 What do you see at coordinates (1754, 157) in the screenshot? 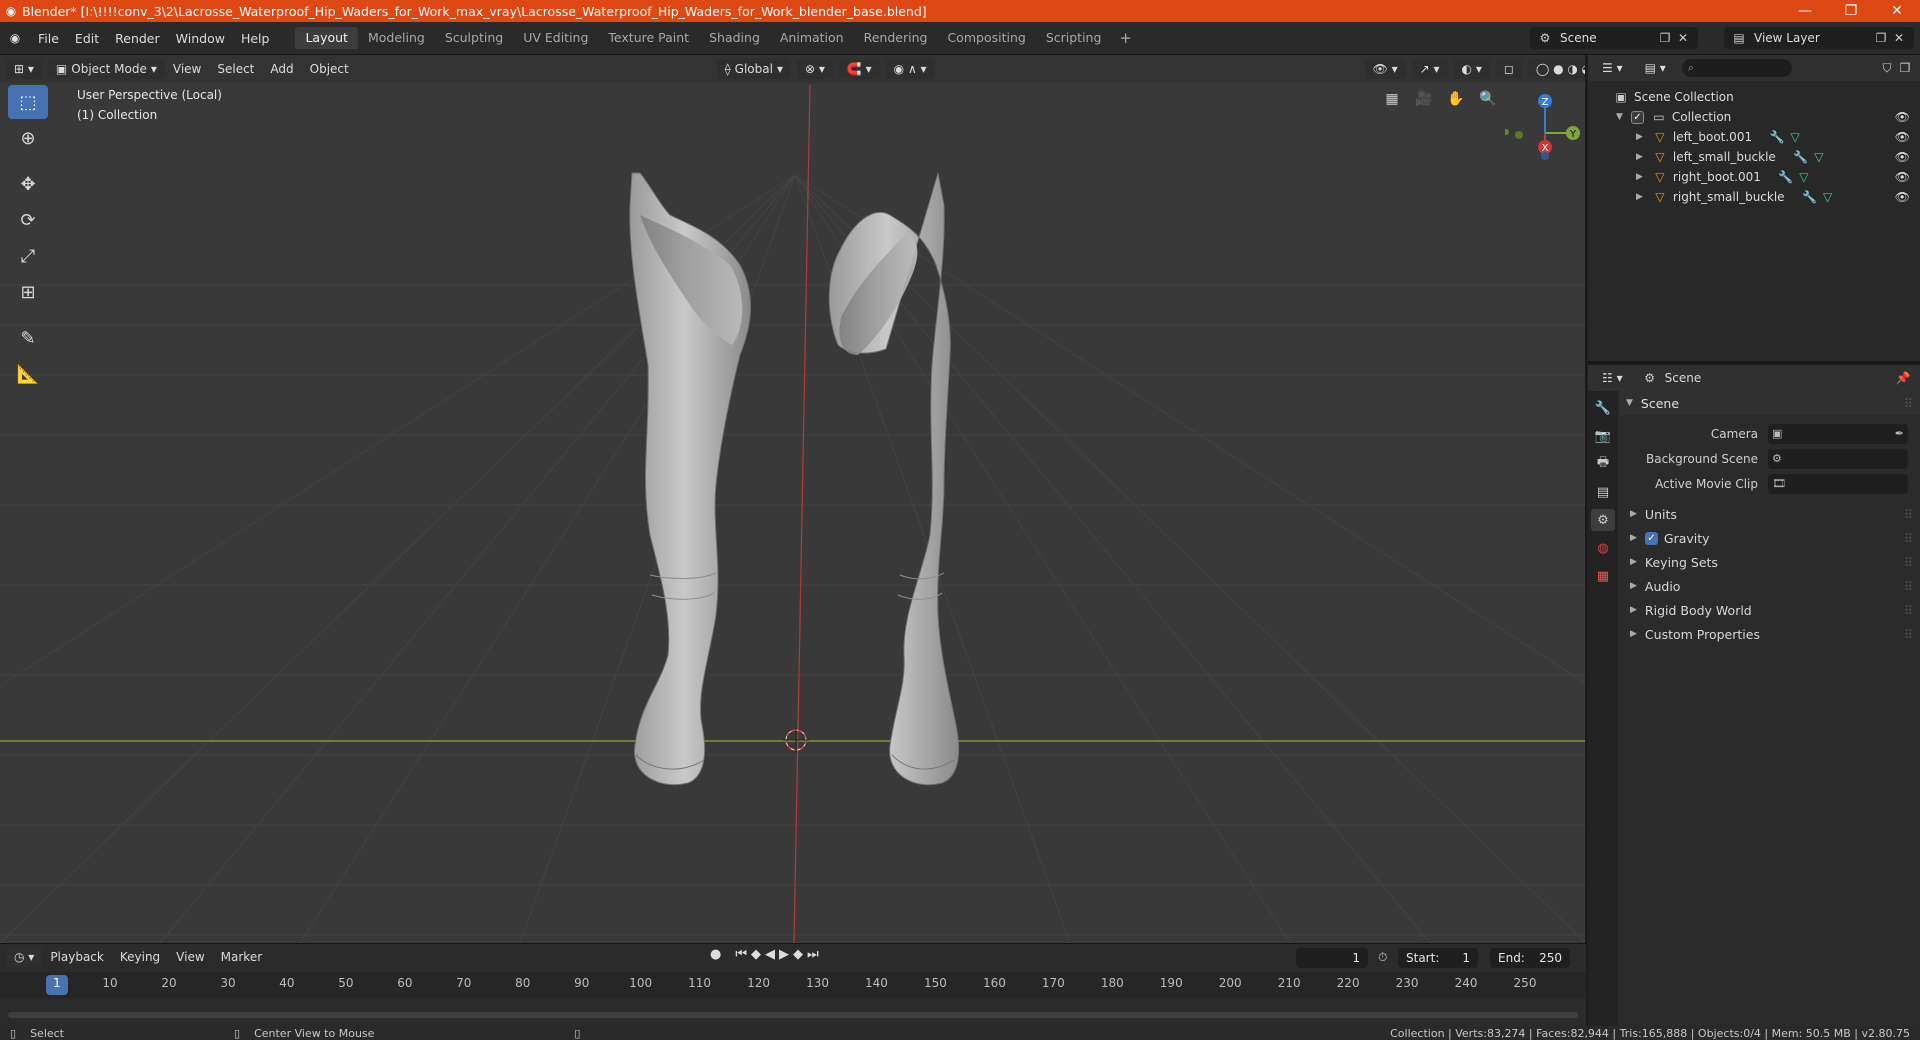
I see `outliner-item-left-buckle: ▶ ▽ left_small_buckle 🔧 ▽ 👁` at bounding box center [1754, 157].